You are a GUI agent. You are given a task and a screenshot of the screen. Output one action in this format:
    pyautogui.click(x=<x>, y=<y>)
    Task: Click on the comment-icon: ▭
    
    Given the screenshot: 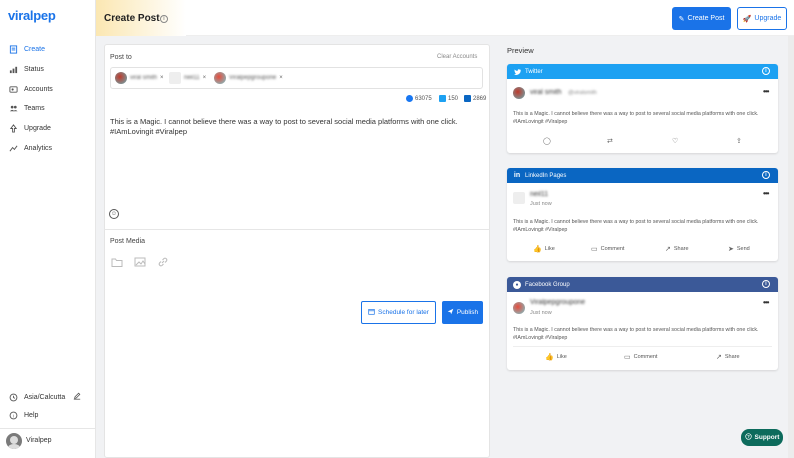 What is the action you would take?
    pyautogui.click(x=627, y=357)
    